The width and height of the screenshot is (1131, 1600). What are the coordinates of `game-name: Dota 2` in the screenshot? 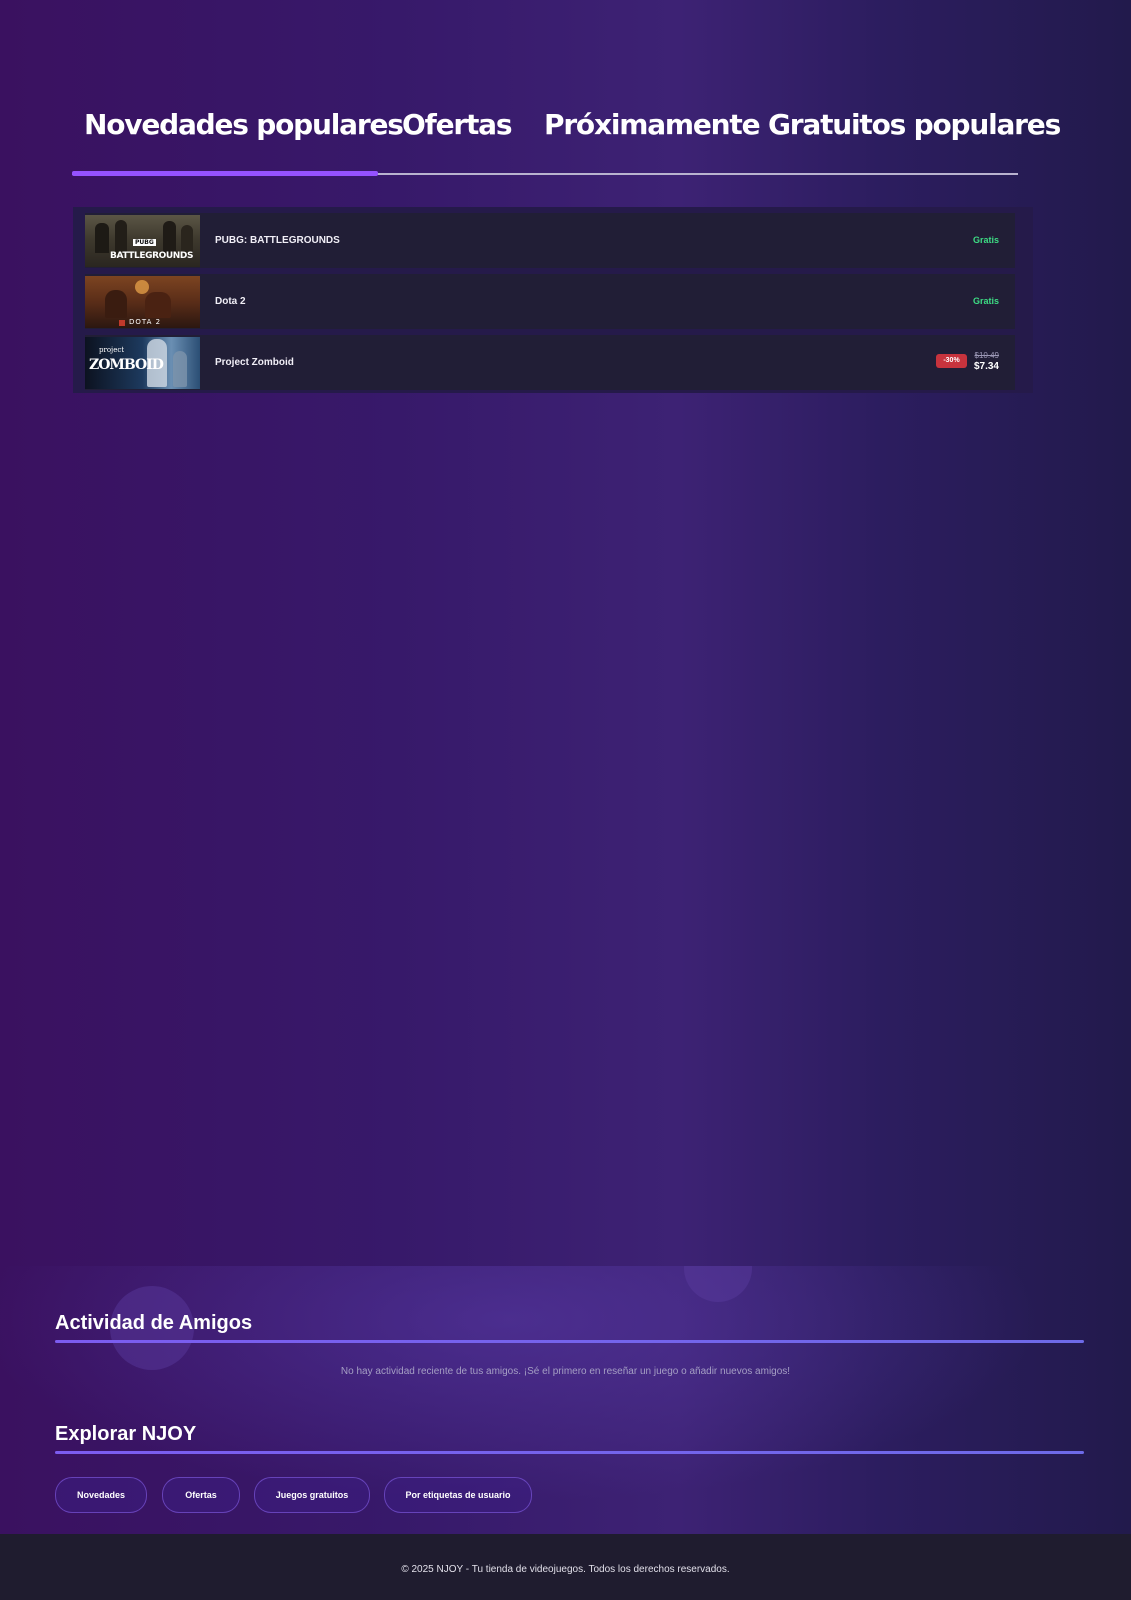 It's located at (230, 301).